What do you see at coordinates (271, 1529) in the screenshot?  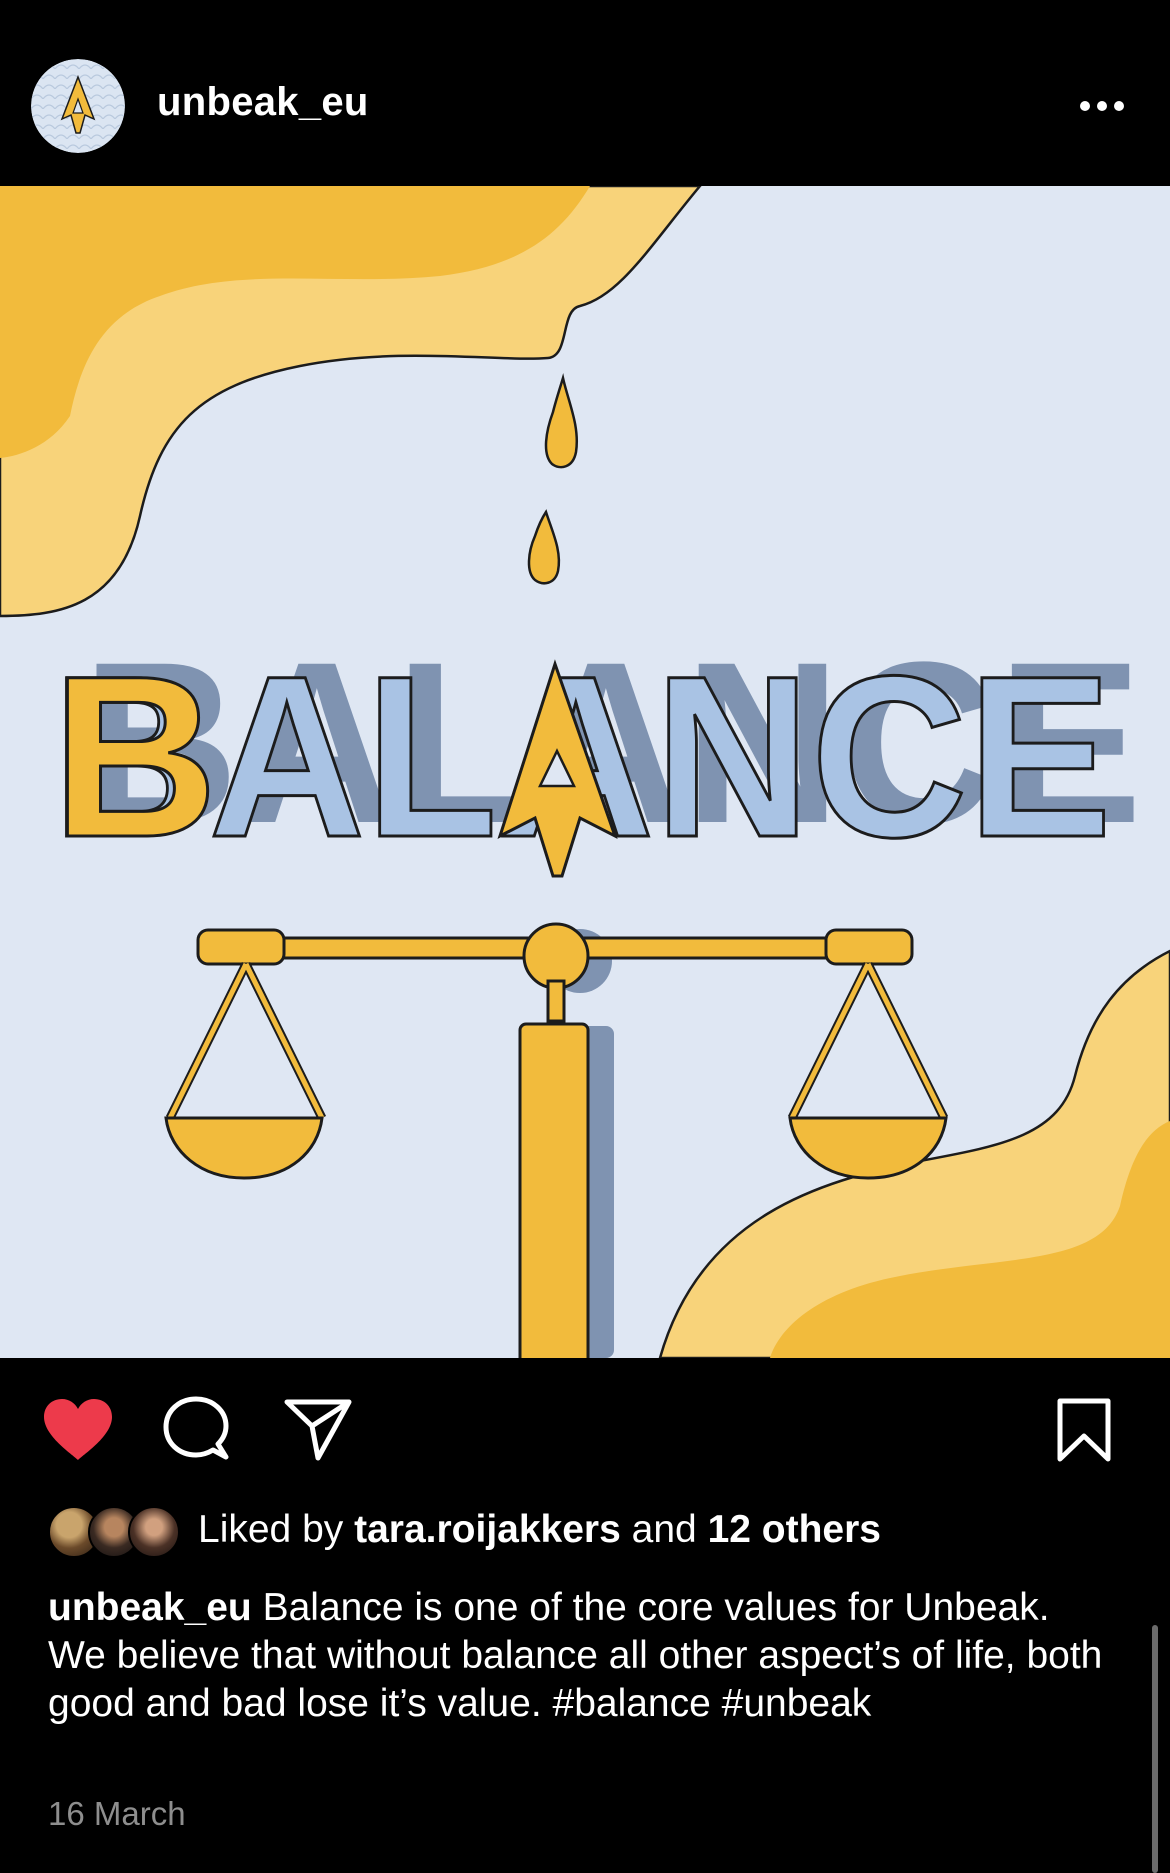 I see `likes-prefix: Liked by` at bounding box center [271, 1529].